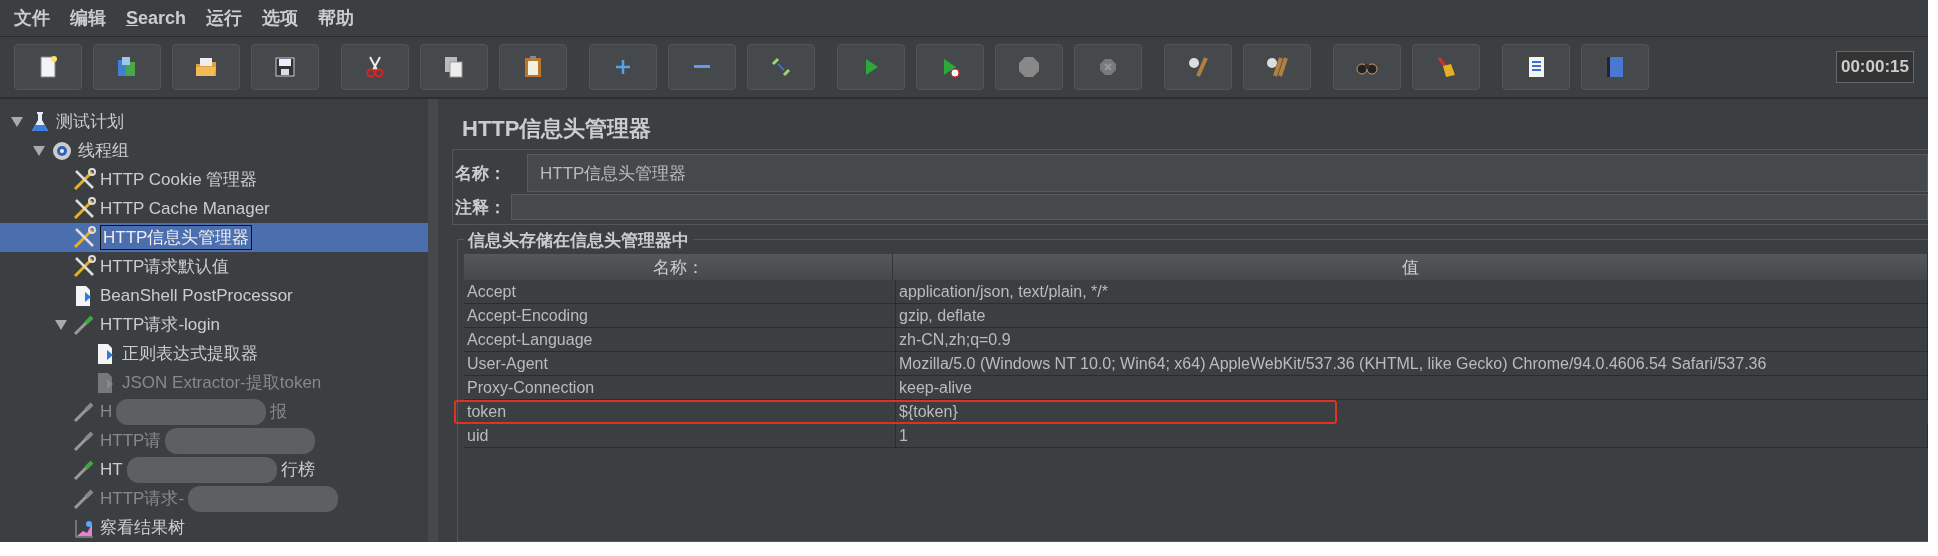 This screenshot has height=556, width=1938. I want to click on table-row: Accept-Encoding gzip, deflate, so click(1196, 316).